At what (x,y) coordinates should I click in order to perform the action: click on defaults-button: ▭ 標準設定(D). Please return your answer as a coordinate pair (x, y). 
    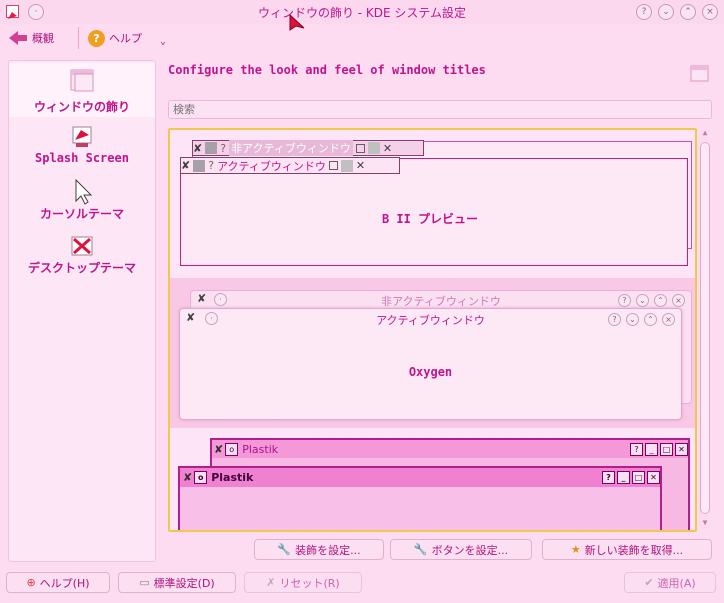
    Looking at the image, I should click on (177, 582).